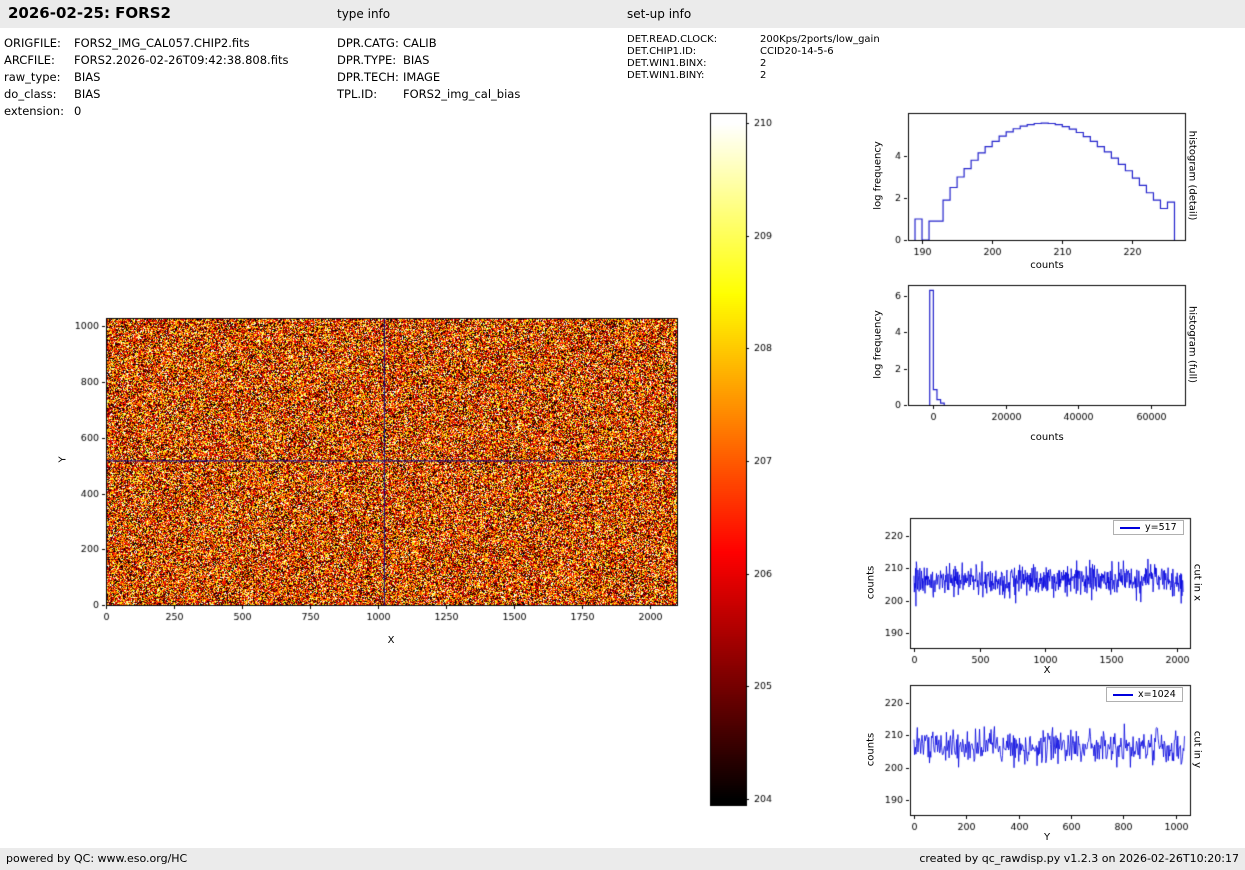 Image resolution: width=1245 pixels, height=870 pixels. I want to click on file-info-value: 0, so click(78, 111).